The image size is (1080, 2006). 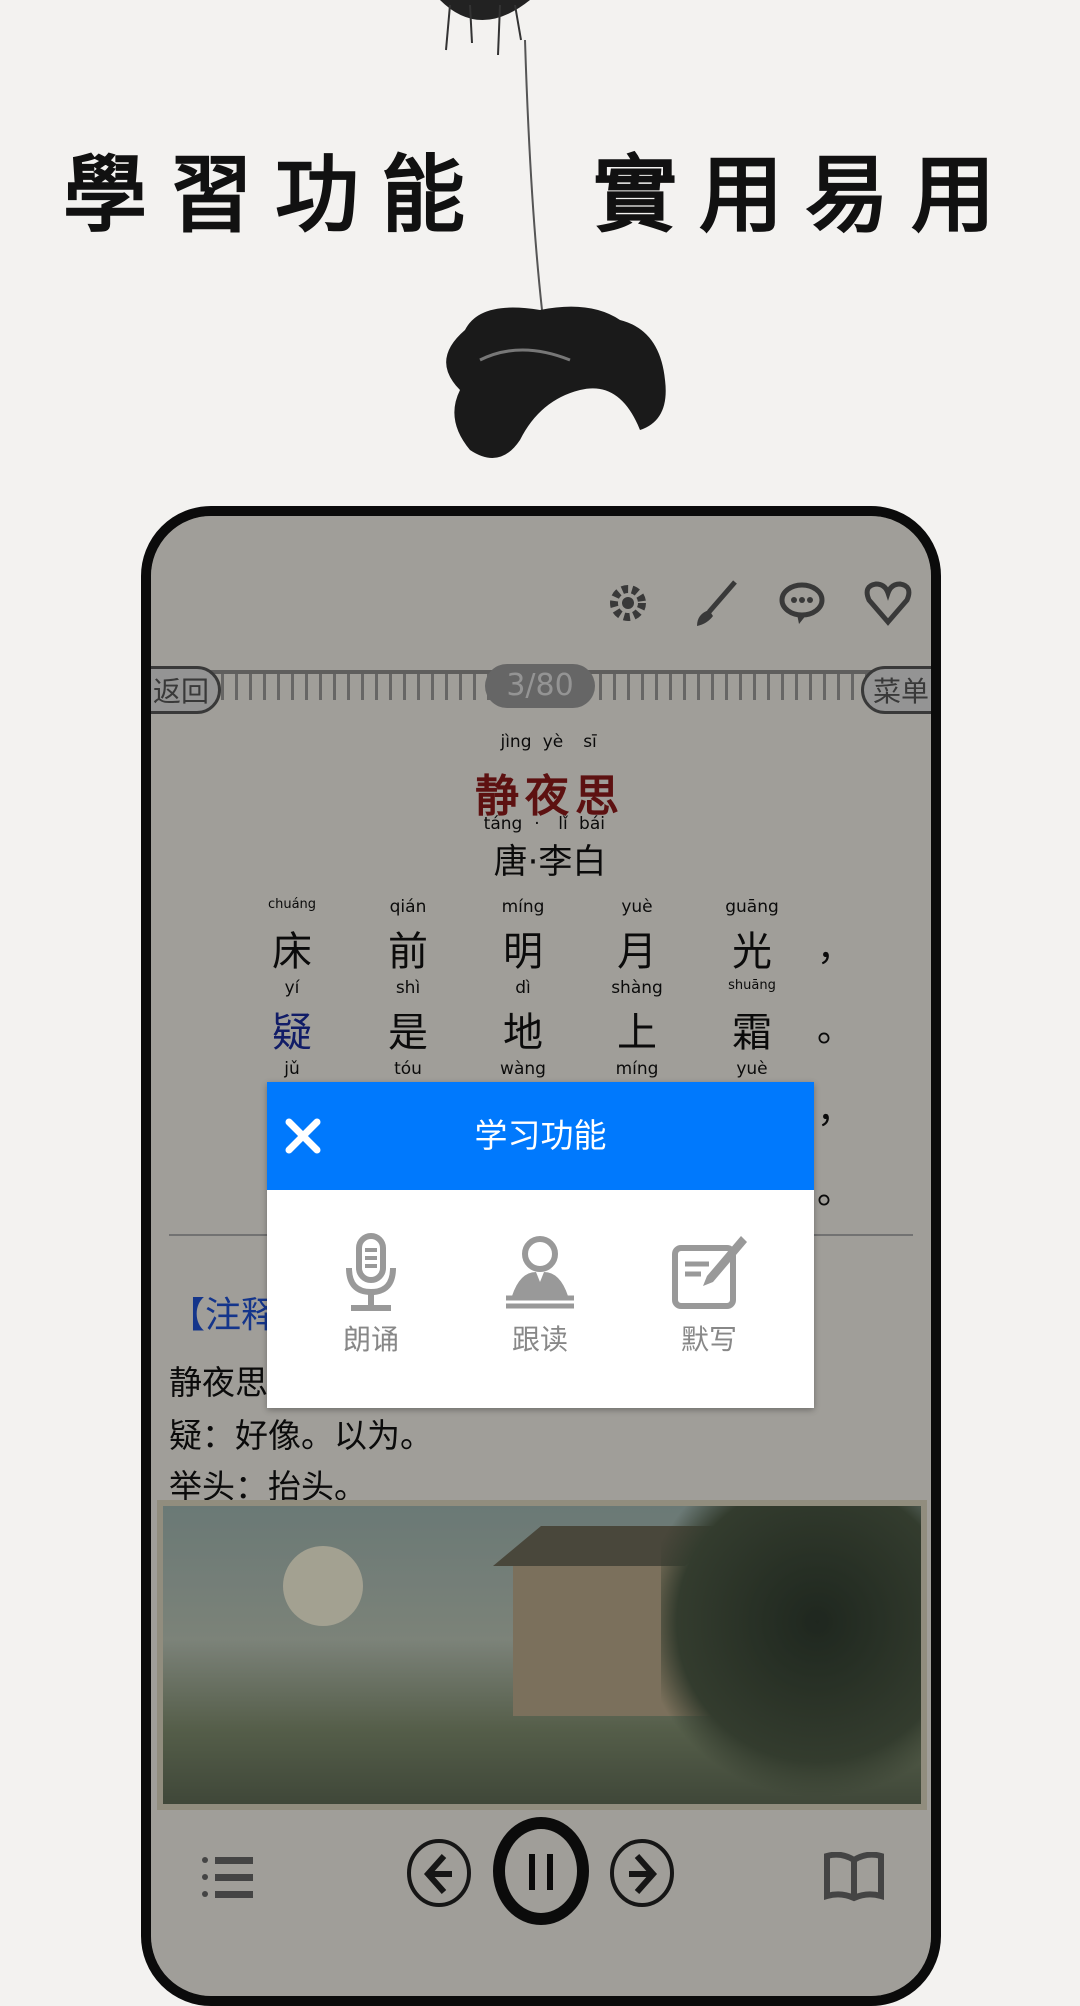 I want to click on follow-read-button: 跟读, so click(x=540, y=1295).